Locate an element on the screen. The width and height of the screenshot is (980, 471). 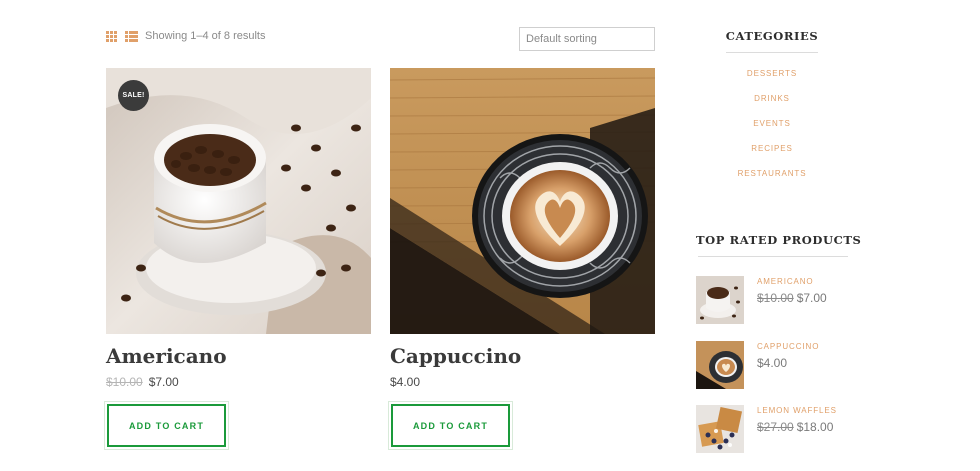
current-price: $18.00 is located at coordinates (815, 427).